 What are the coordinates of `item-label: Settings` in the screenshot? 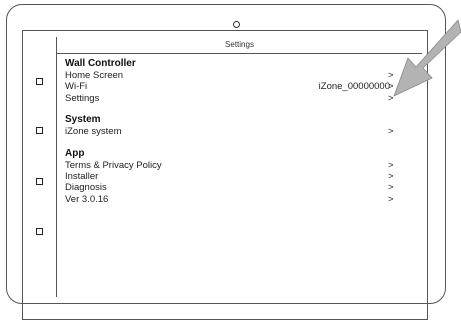 It's located at (82, 98).